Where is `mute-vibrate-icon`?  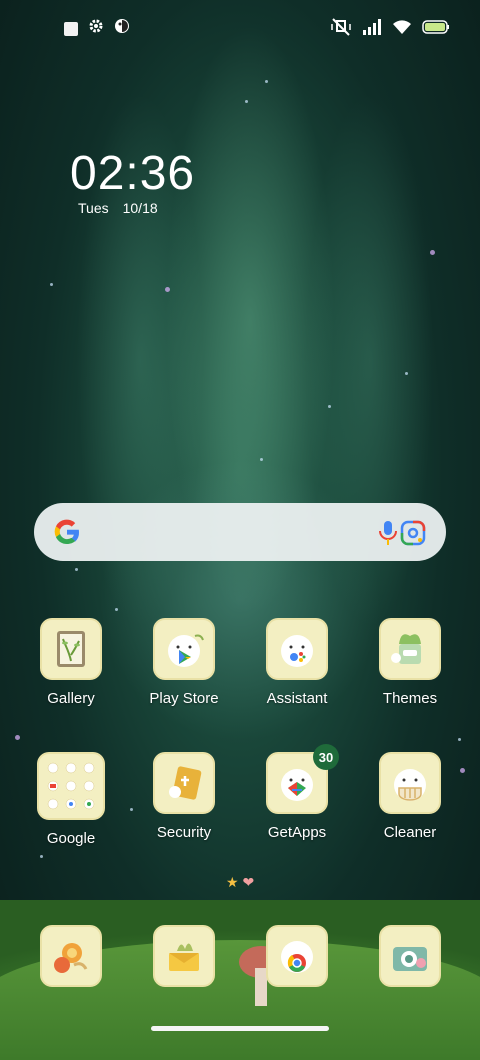 mute-vibrate-icon is located at coordinates (341, 29).